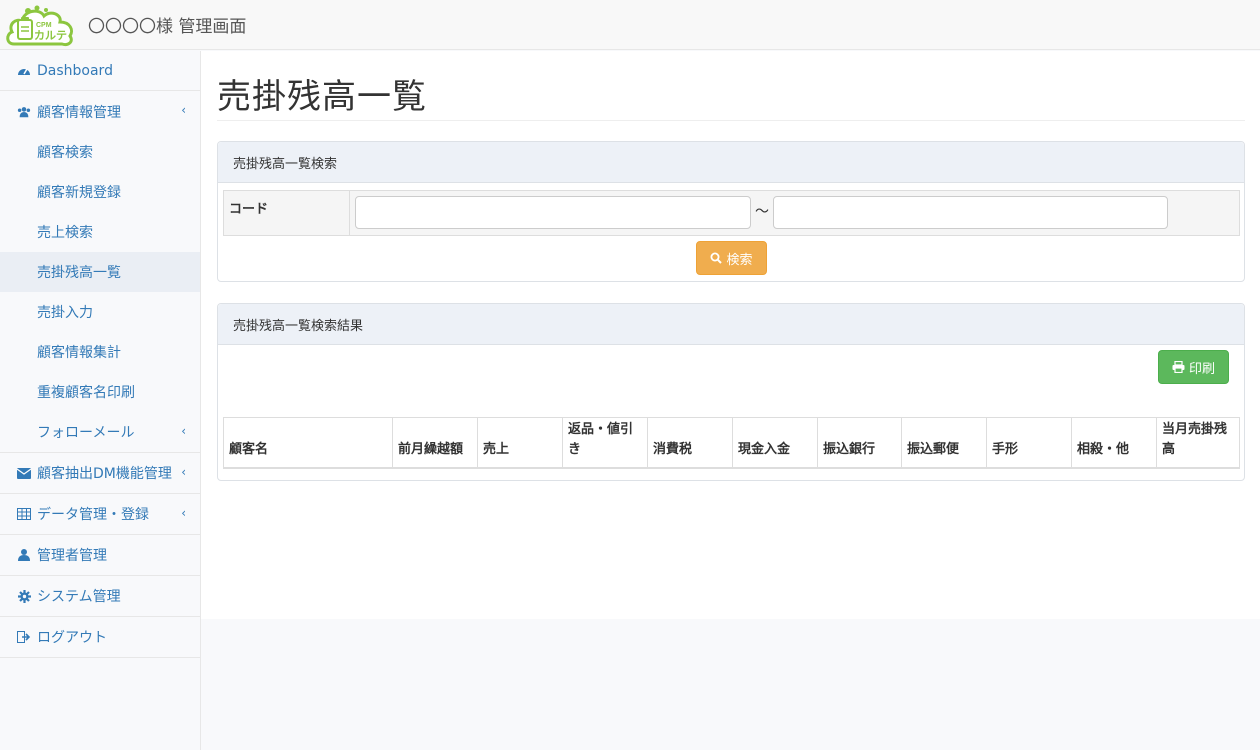 The width and height of the screenshot is (1260, 750). Describe the element at coordinates (93, 515) in the screenshot. I see `sidebar-item-label: データ管理・登録` at that location.